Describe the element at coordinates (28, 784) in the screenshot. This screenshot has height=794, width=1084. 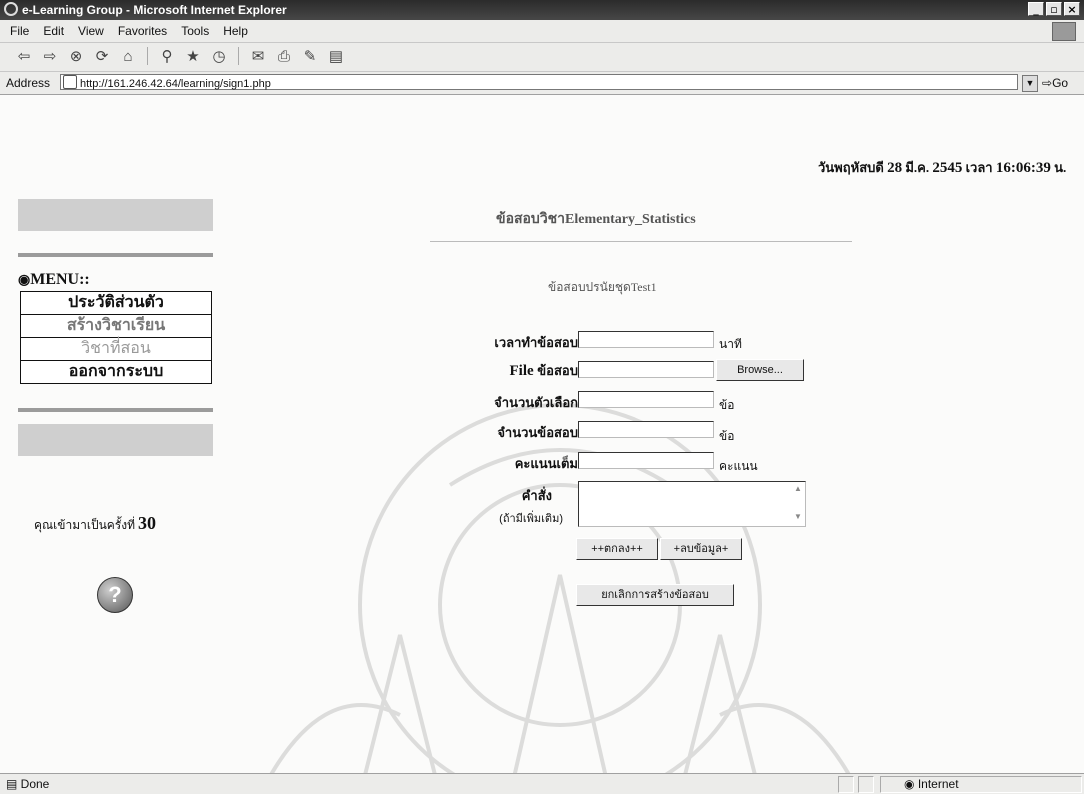
I see `status-text: ▤ Done` at that location.